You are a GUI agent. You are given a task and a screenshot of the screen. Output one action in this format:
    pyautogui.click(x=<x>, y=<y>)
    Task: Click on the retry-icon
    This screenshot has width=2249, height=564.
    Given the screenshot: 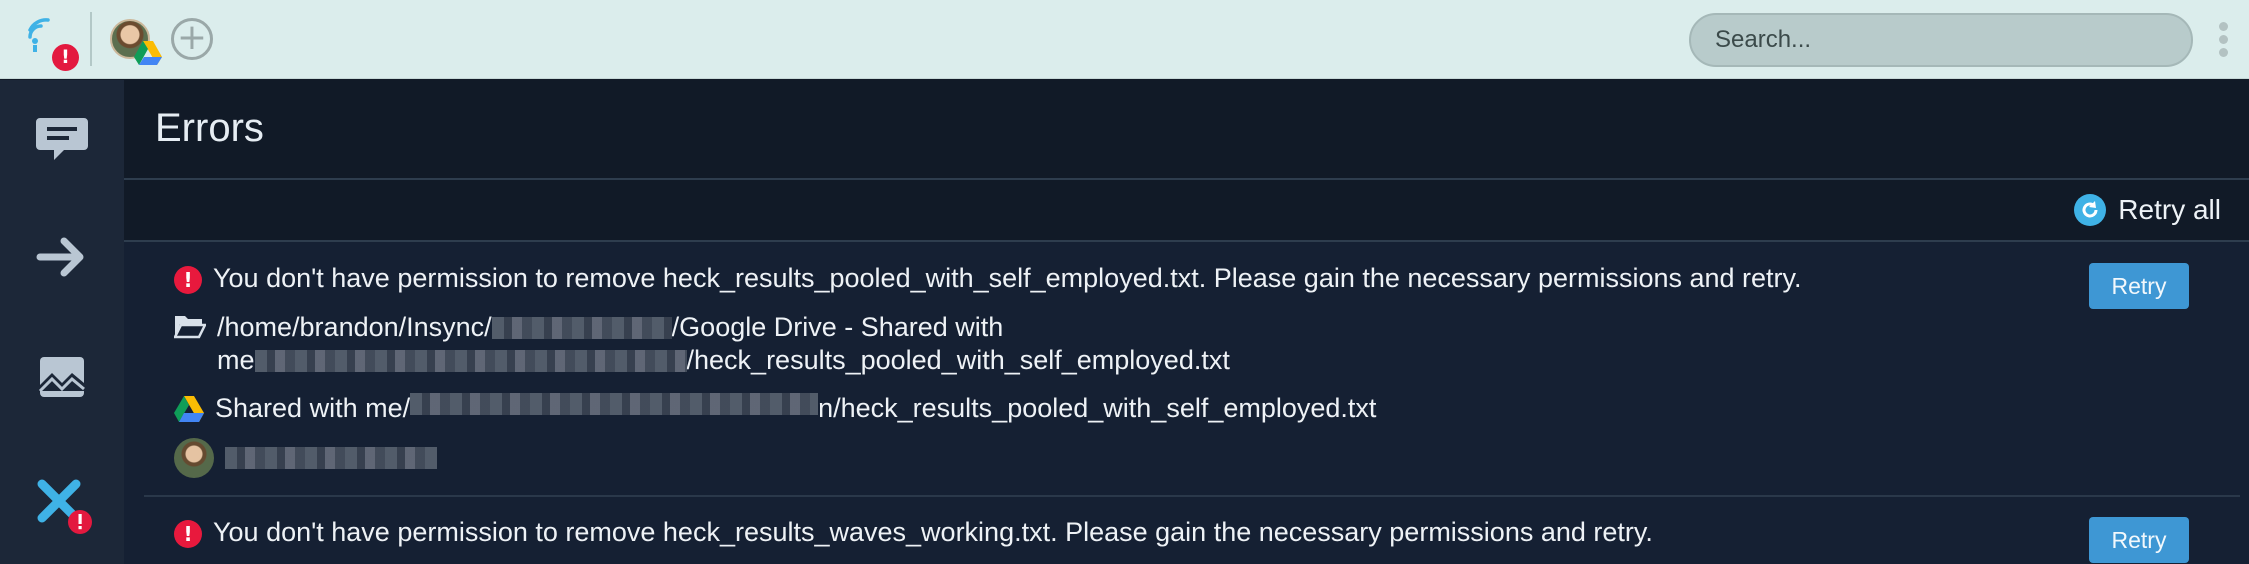 What is the action you would take?
    pyautogui.click(x=2090, y=210)
    